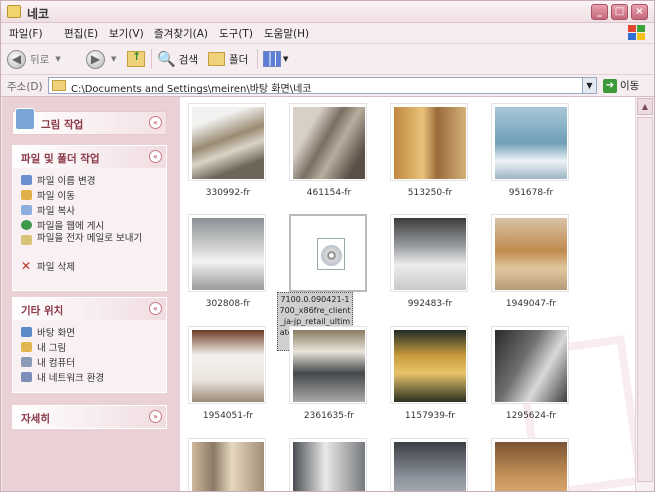 Image resolution: width=655 pixels, height=492 pixels. I want to click on menu-bar: 파일(F) 편집(E) 보기(V) 즐겨찾기(A) 도구(T) 도움말(H), so click(327, 33).